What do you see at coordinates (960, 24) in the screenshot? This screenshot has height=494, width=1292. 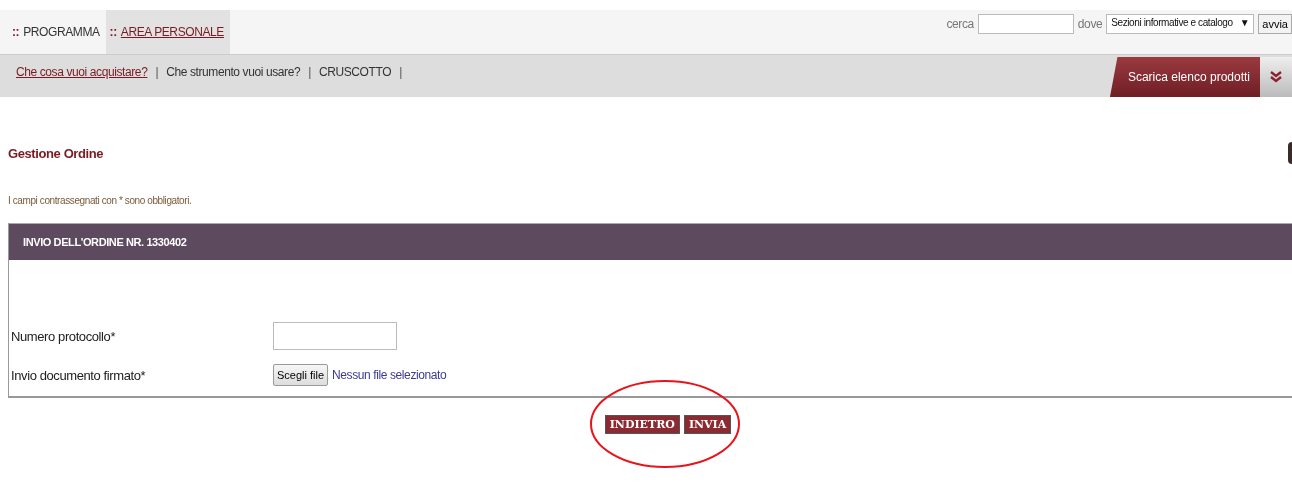 I see `search-label: cerca` at bounding box center [960, 24].